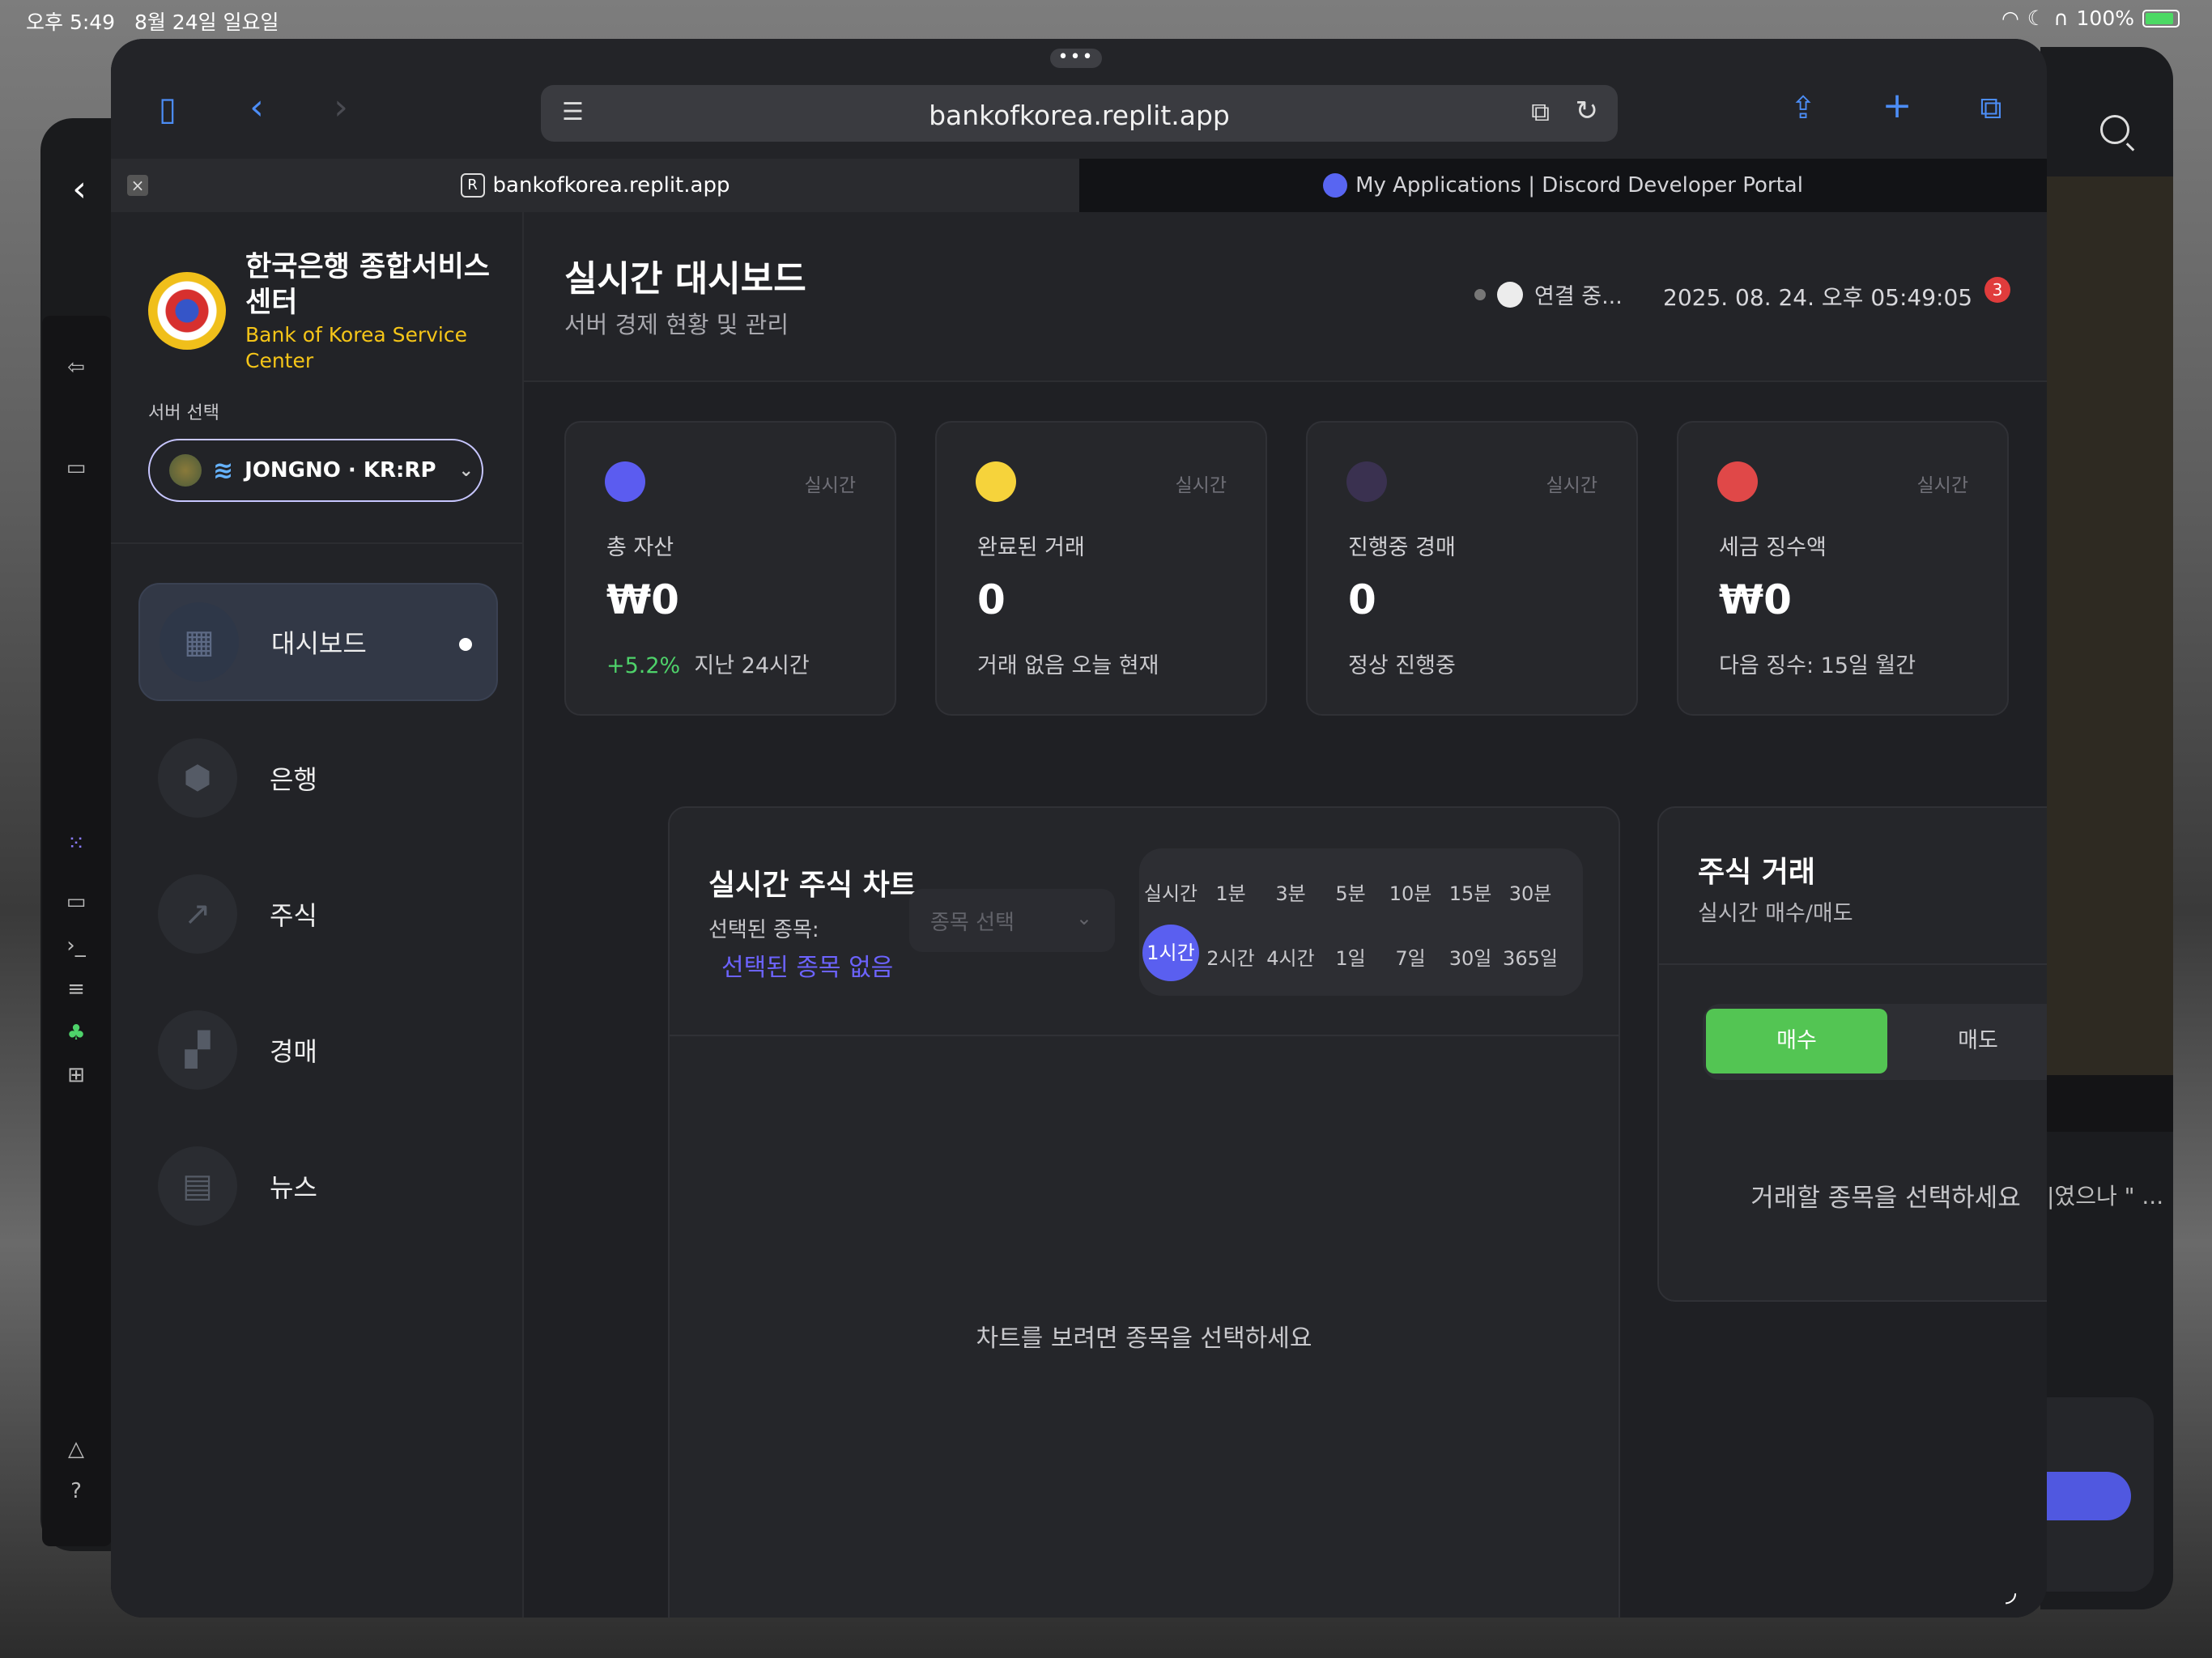  What do you see at coordinates (1886, 1198) in the screenshot?
I see `trade-empty-message: 거래할 종목을 선택하세요` at bounding box center [1886, 1198].